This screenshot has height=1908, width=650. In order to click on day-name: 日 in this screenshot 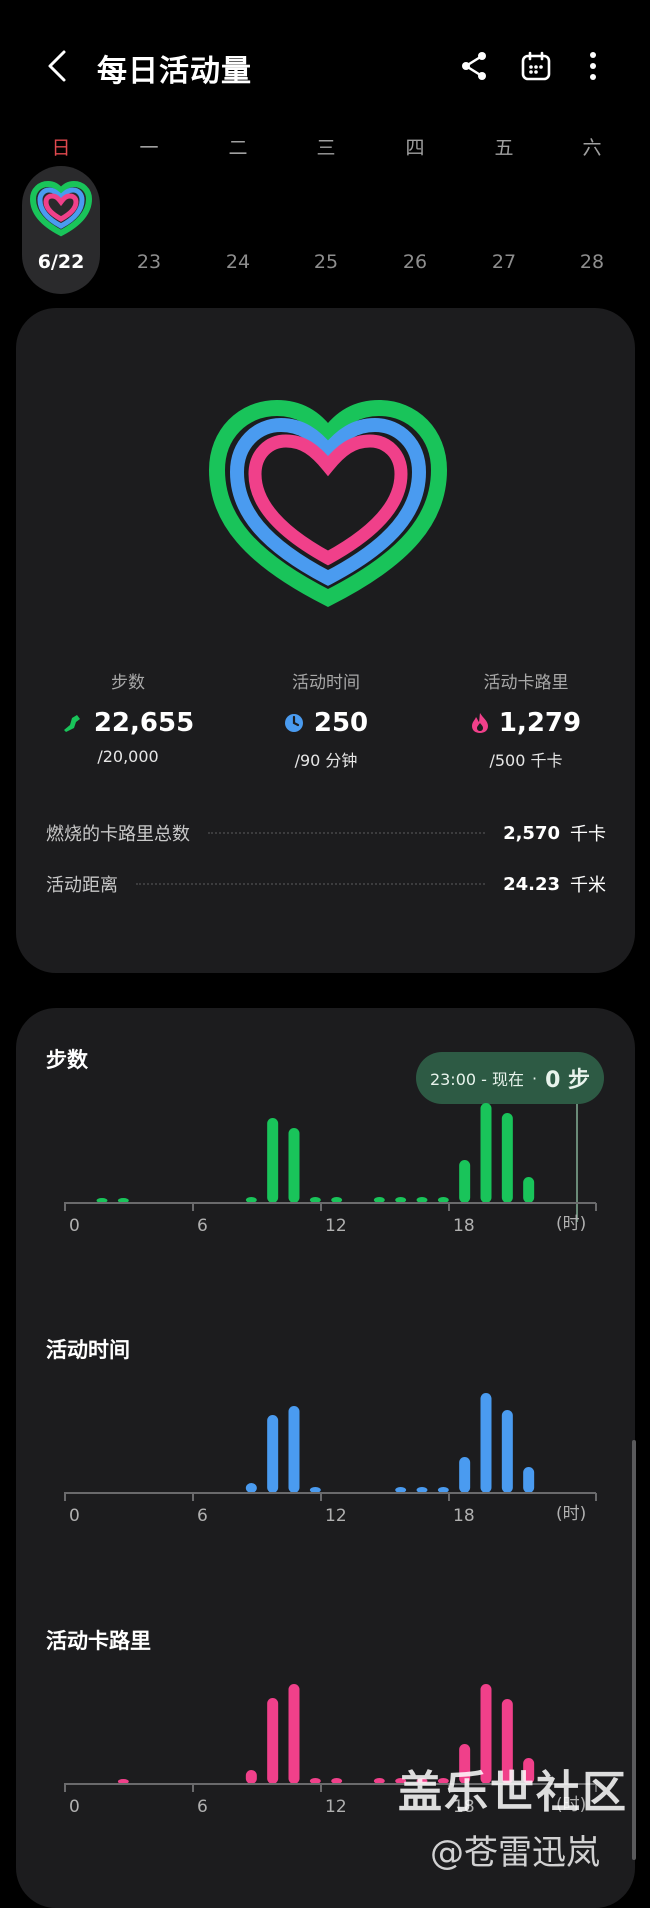, I will do `click(61, 148)`.